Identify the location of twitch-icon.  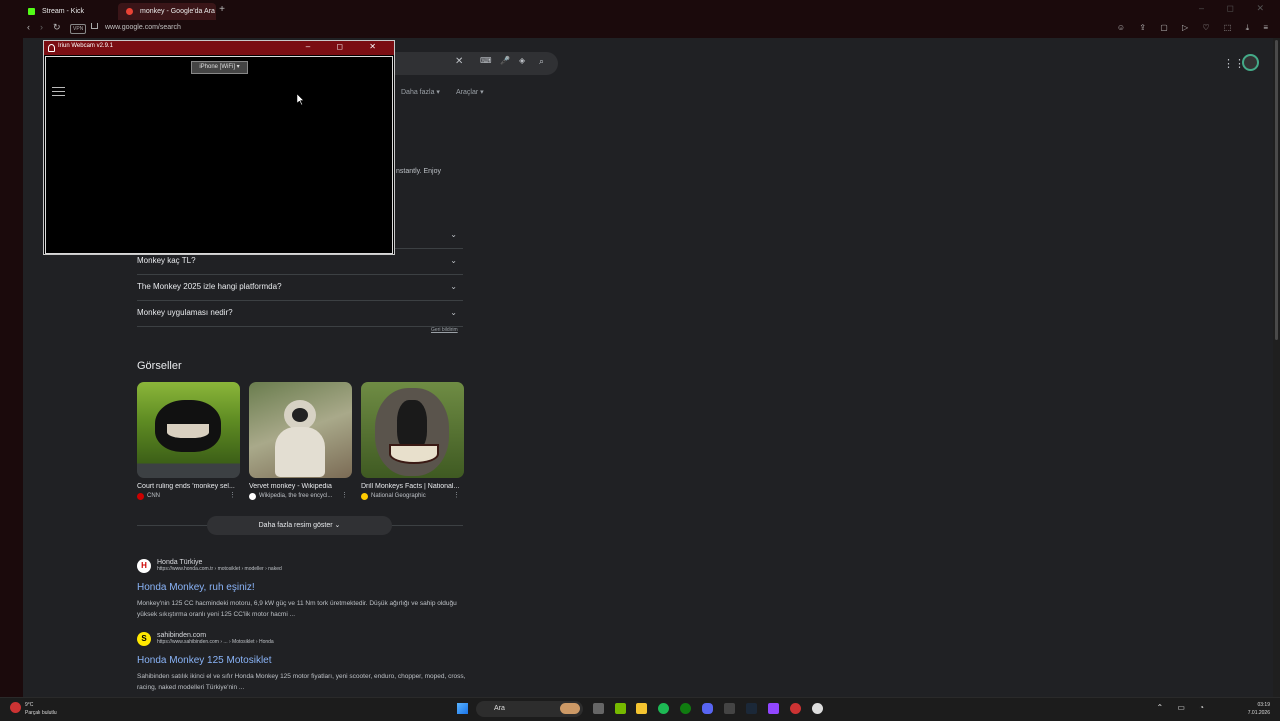
(773, 708).